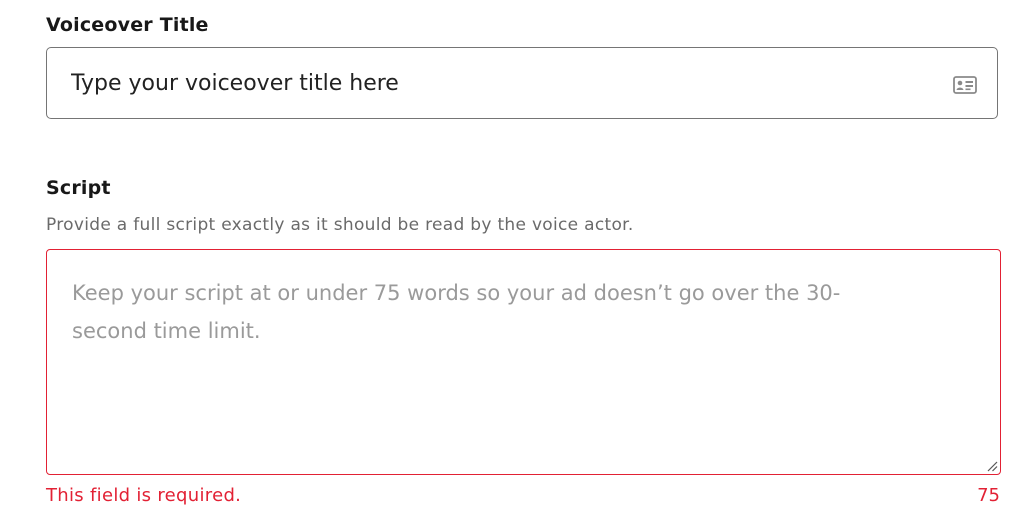  What do you see at coordinates (988, 495) in the screenshot?
I see `word-counter: 75` at bounding box center [988, 495].